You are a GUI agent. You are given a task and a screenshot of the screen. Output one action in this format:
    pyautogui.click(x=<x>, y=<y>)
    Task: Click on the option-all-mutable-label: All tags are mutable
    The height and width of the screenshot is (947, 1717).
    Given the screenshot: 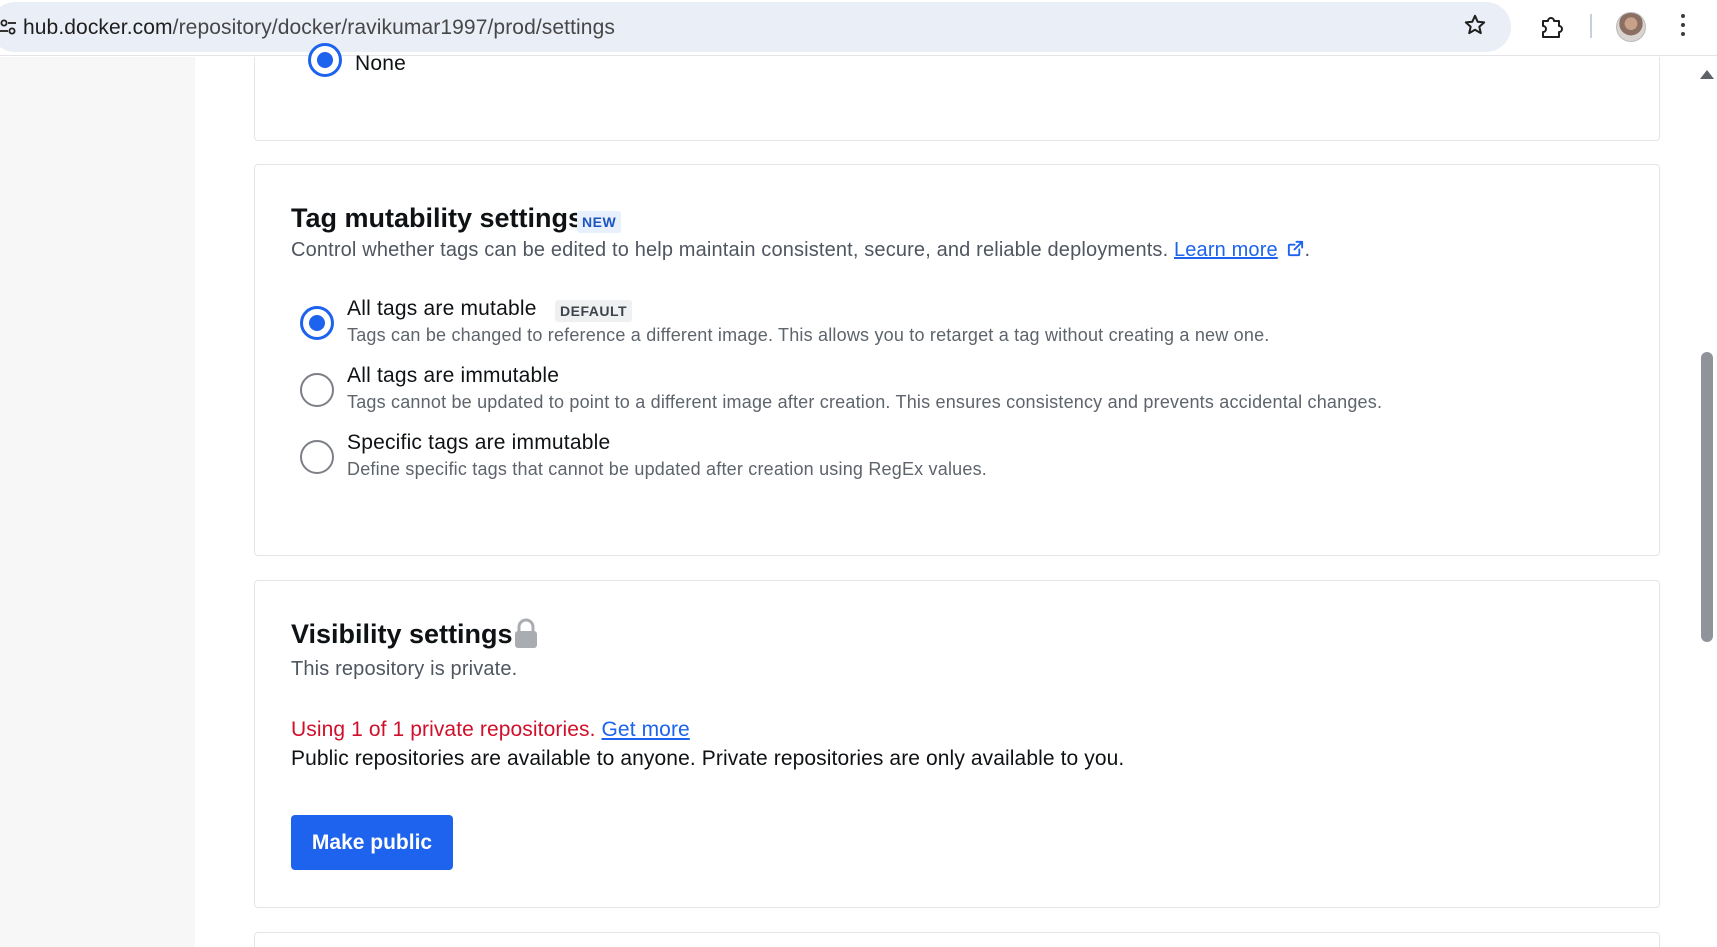 What is the action you would take?
    pyautogui.click(x=442, y=309)
    